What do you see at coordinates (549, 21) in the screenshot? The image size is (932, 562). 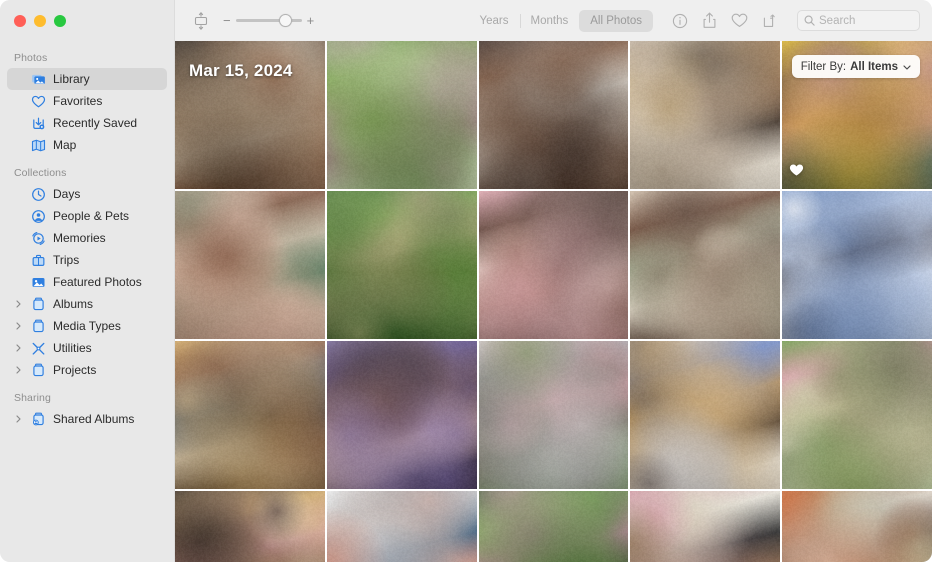 I see `tab-months: Months` at bounding box center [549, 21].